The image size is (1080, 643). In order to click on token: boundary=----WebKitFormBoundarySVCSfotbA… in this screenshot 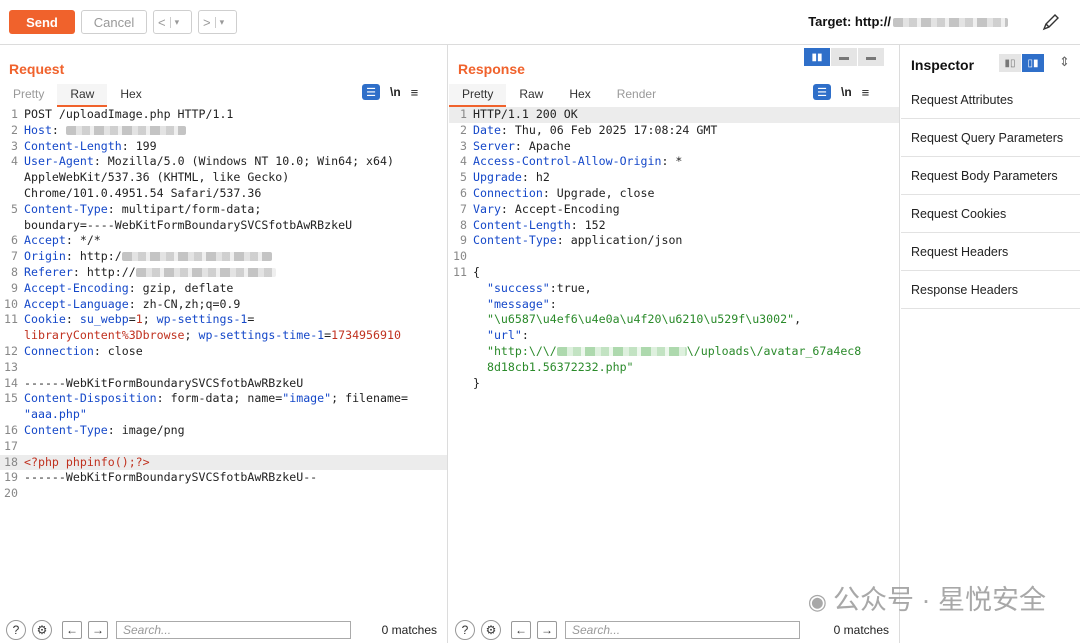, I will do `click(188, 224)`.